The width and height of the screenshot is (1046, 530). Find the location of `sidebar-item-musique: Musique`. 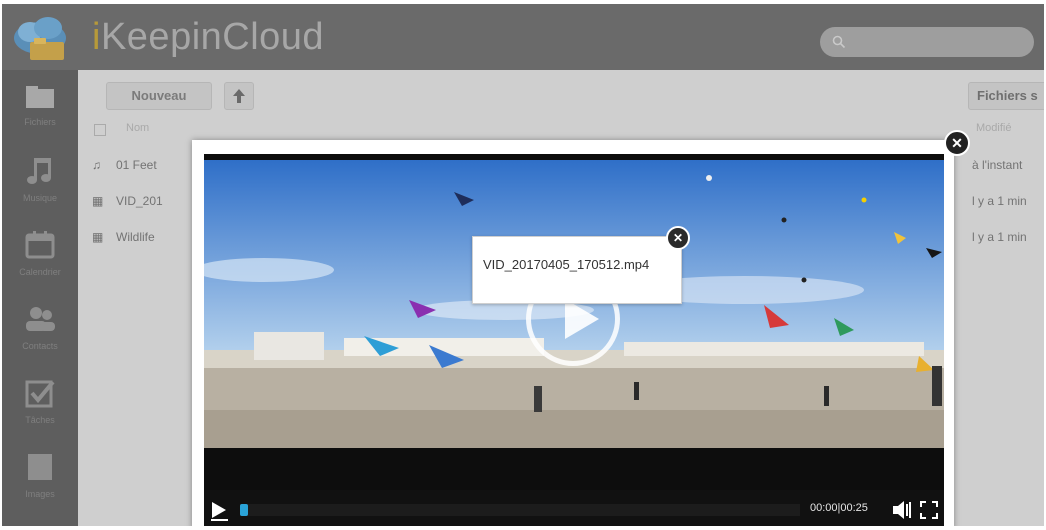

sidebar-item-musique: Musique is located at coordinates (40, 181).